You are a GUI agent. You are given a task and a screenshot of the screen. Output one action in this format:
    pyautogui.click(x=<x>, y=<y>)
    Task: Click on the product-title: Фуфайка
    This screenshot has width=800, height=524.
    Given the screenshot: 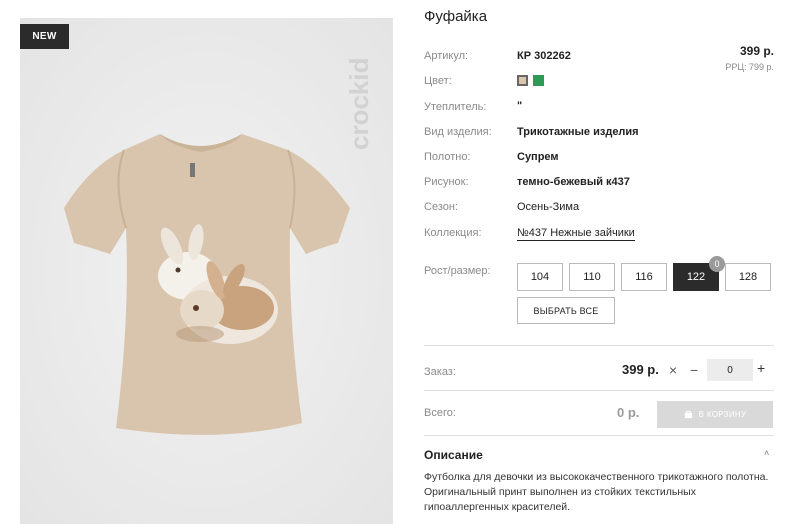 What is the action you would take?
    pyautogui.click(x=456, y=16)
    